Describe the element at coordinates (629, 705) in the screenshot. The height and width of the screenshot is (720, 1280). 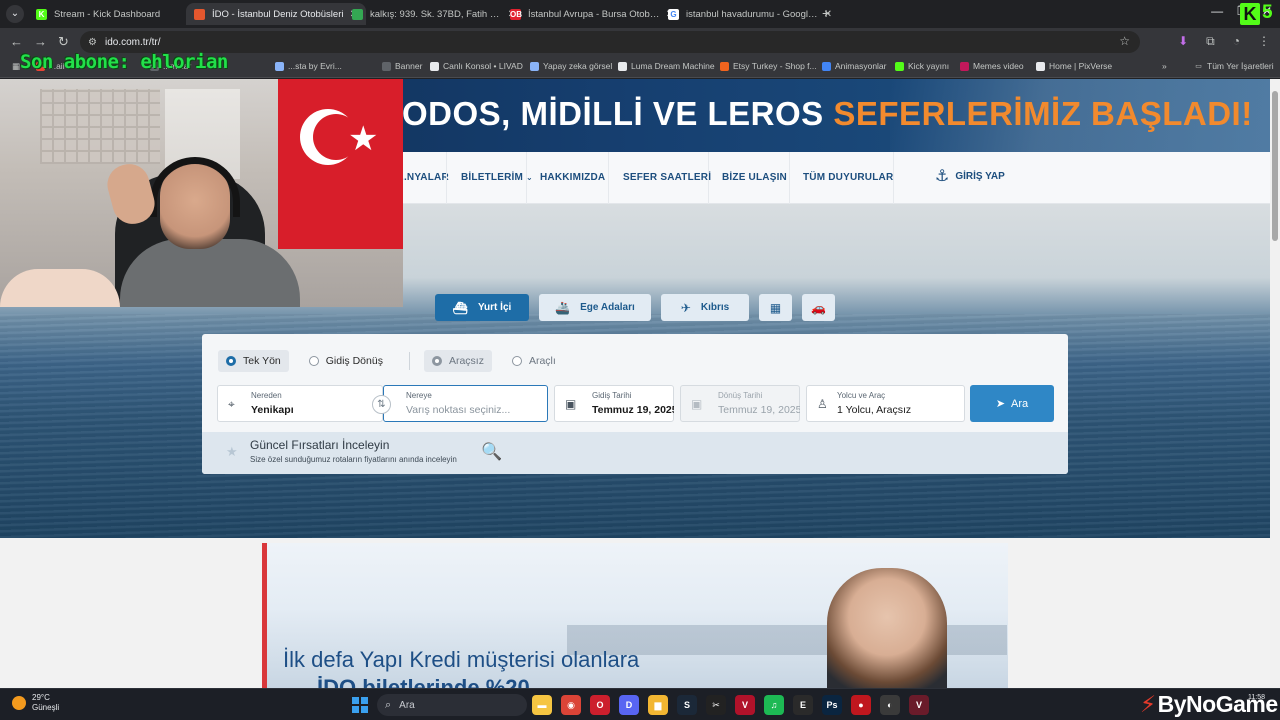
I see `discord-icon: D` at that location.